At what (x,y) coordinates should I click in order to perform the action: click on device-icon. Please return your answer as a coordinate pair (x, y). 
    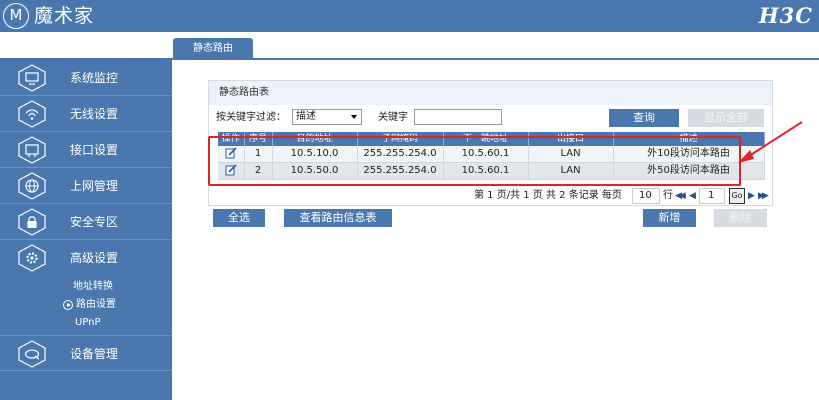
    Looking at the image, I should click on (32, 354).